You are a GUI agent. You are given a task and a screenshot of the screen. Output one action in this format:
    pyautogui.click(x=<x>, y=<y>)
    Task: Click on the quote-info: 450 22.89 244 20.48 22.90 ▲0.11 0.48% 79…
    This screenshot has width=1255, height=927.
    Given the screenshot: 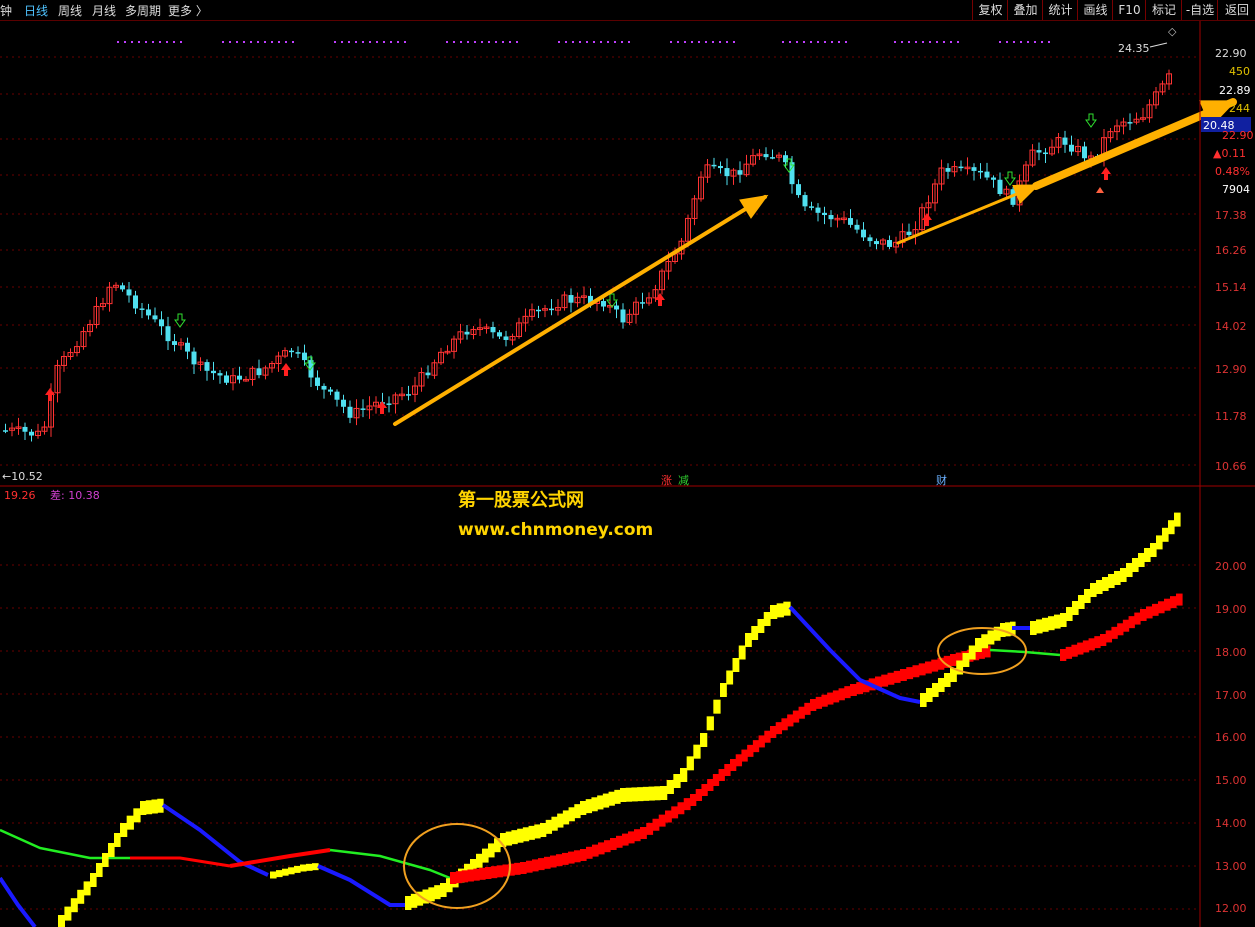 What is the action you would take?
    pyautogui.click(x=1227, y=130)
    